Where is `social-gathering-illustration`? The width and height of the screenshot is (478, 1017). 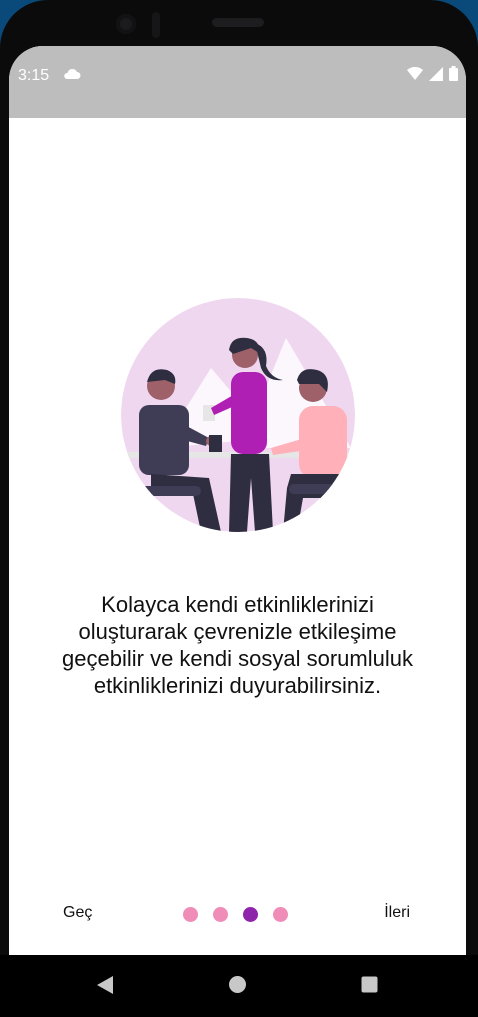
social-gathering-illustration is located at coordinates (238, 415).